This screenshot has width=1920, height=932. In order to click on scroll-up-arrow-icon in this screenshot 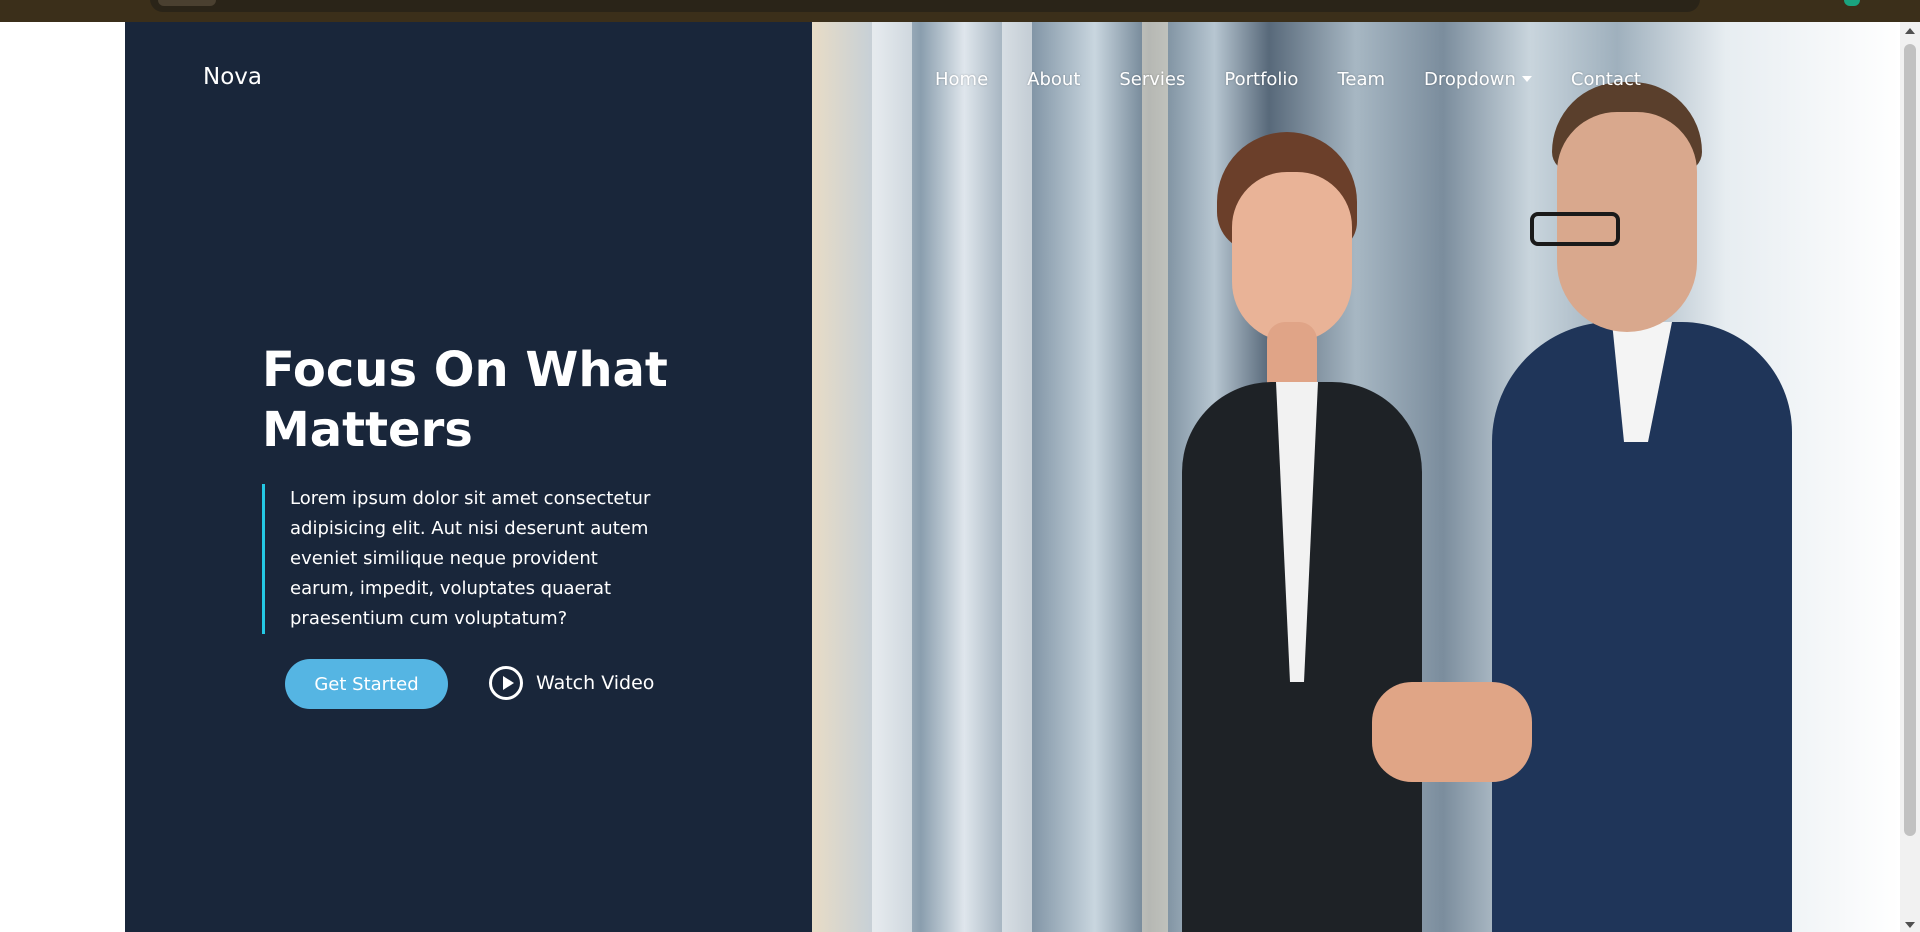, I will do `click(1910, 31)`.